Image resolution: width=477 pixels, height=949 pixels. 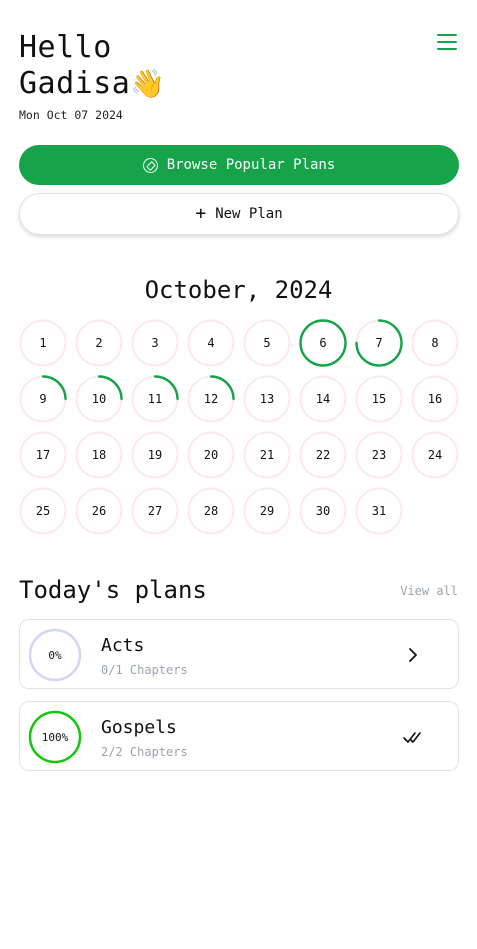 I want to click on calendar-day: 10, so click(x=99, y=399).